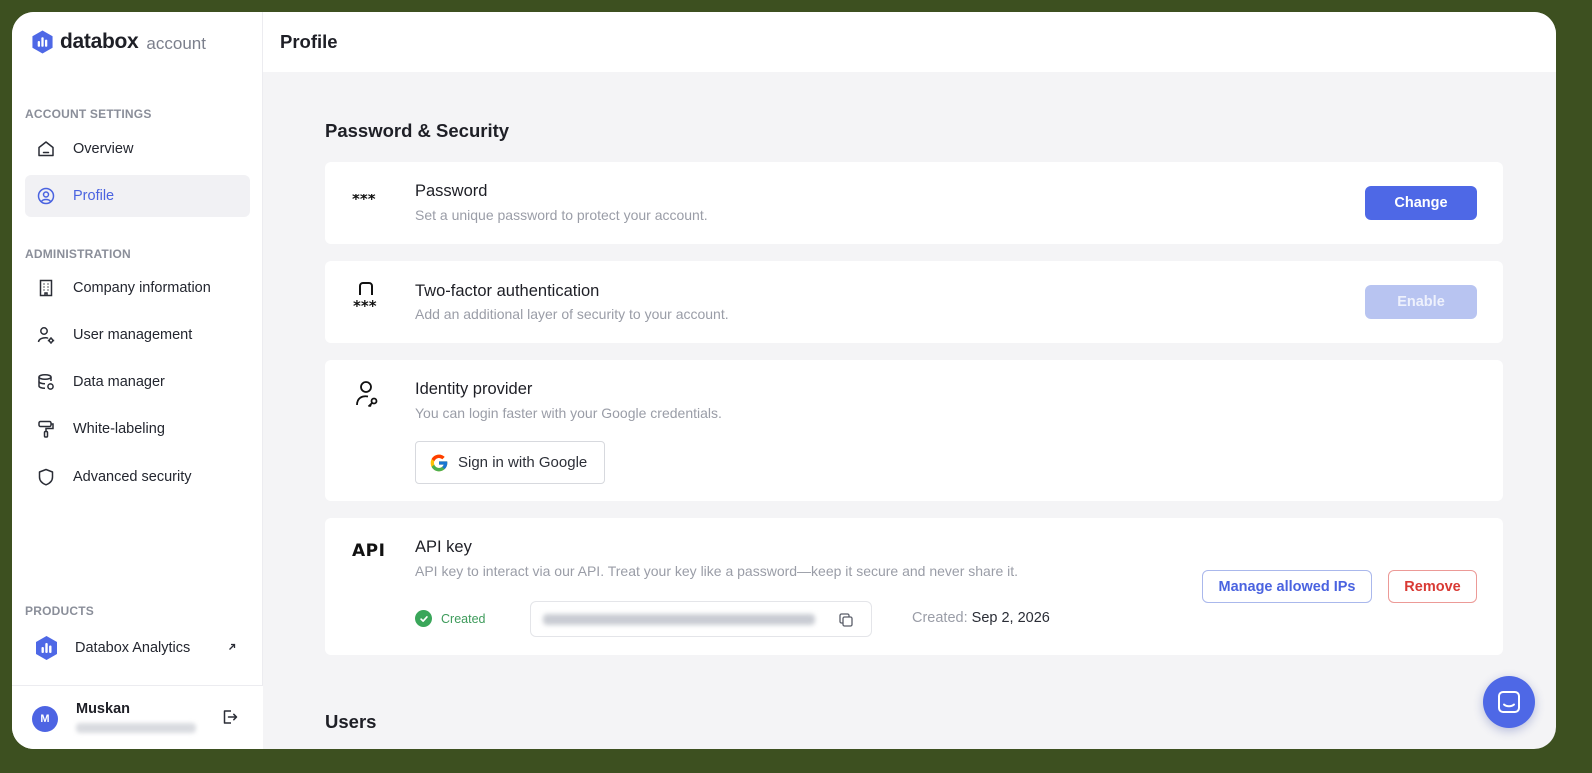 Image resolution: width=1592 pixels, height=773 pixels. Describe the element at coordinates (423, 618) in the screenshot. I see `check-circle-icon` at that location.